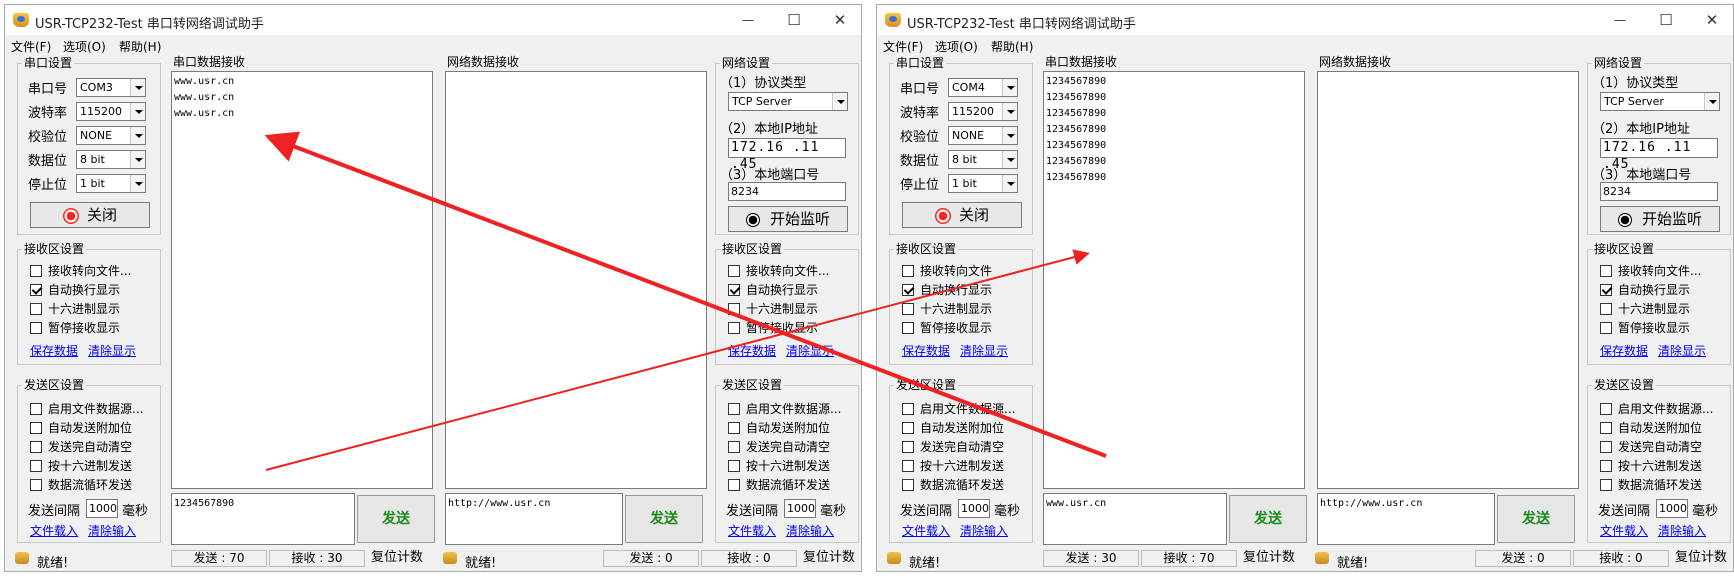 The height and width of the screenshot is (580, 1734). Describe the element at coordinates (1135, 519) in the screenshot. I see `serial-send-input: www.usr.cn` at that location.